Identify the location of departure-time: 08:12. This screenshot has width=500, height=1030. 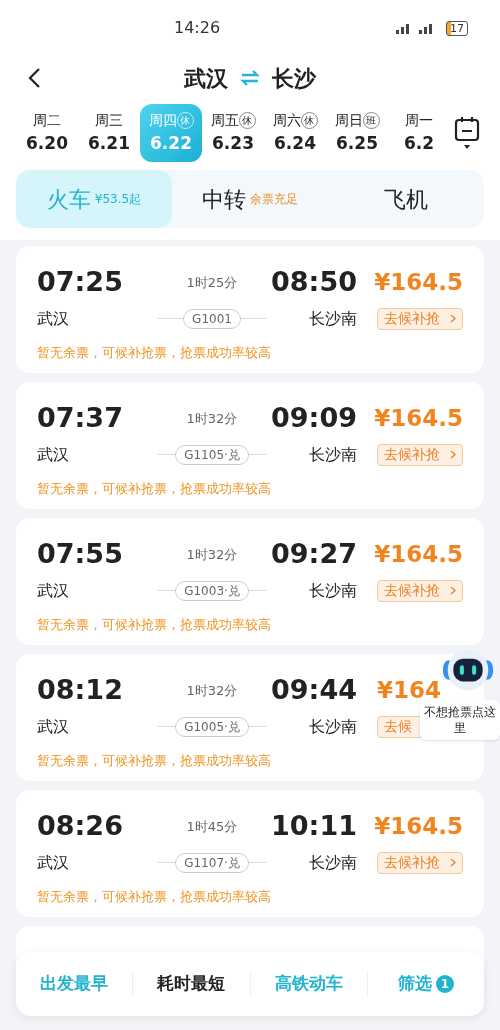
(80, 690).